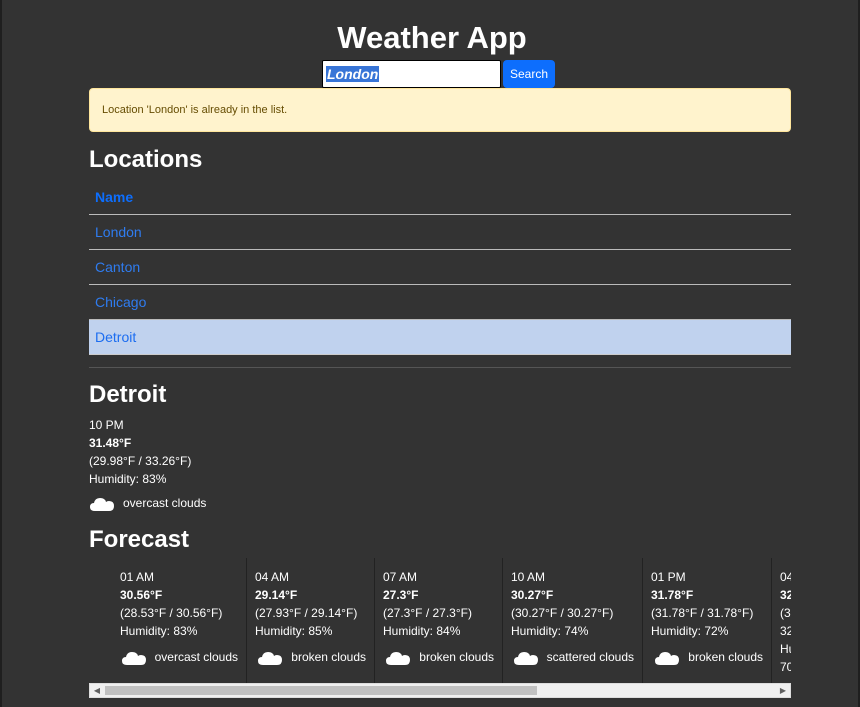  I want to click on current-city-name: Detroit, so click(128, 394).